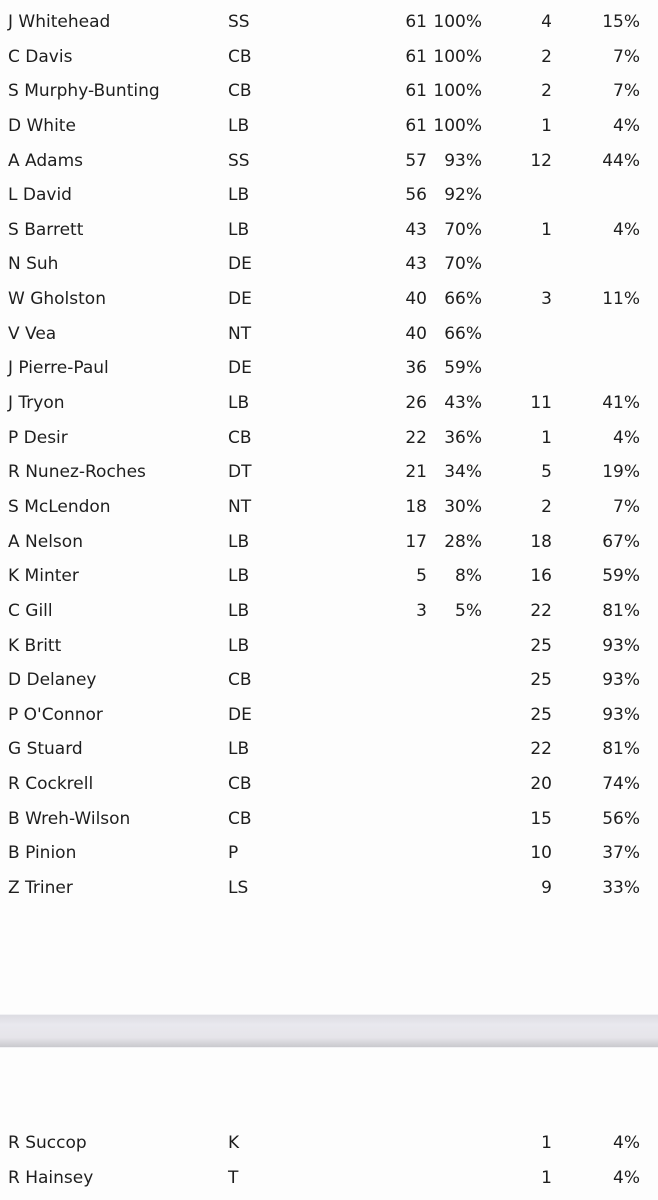 This screenshot has width=658, height=1200. Describe the element at coordinates (463, 229) in the screenshot. I see `snap-percent: 70%` at that location.